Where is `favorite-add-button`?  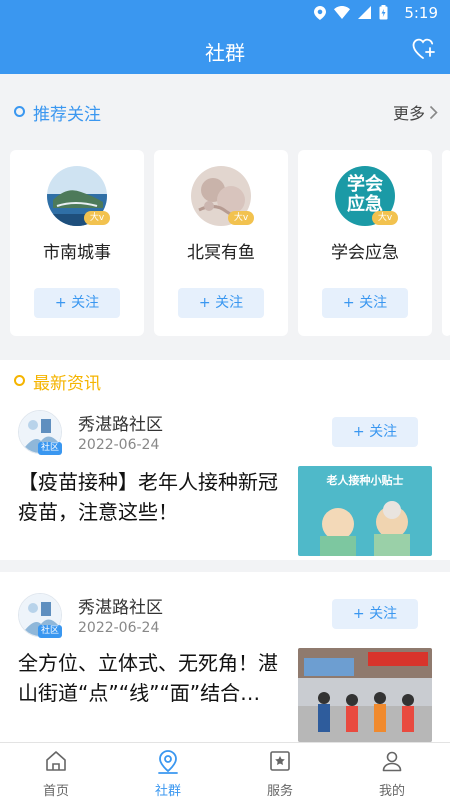 favorite-add-button is located at coordinates (424, 51).